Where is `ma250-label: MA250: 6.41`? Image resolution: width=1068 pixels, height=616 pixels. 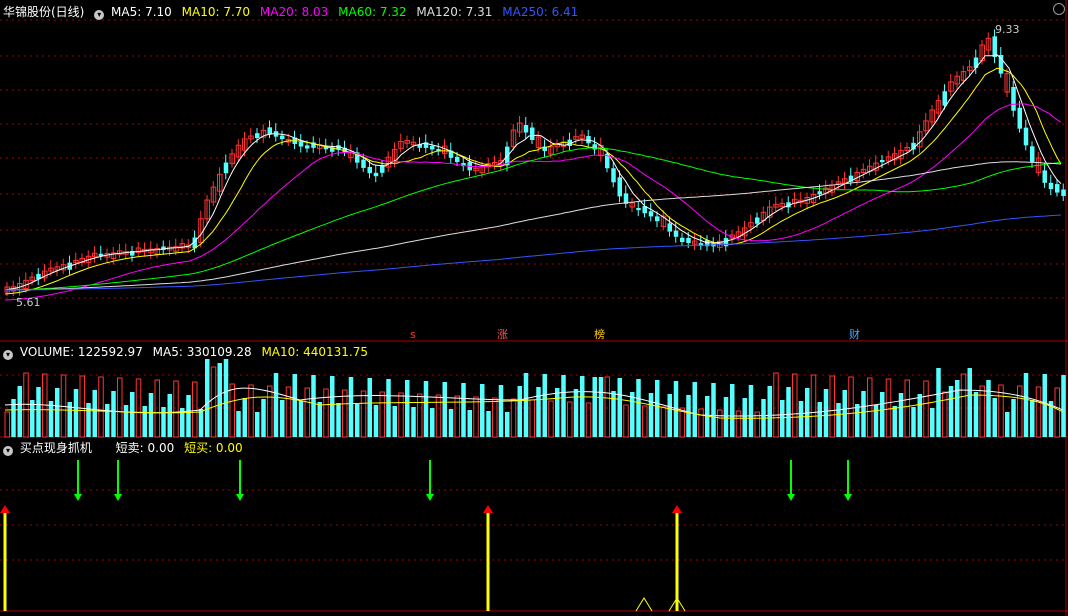 ma250-label: MA250: 6.41 is located at coordinates (540, 12).